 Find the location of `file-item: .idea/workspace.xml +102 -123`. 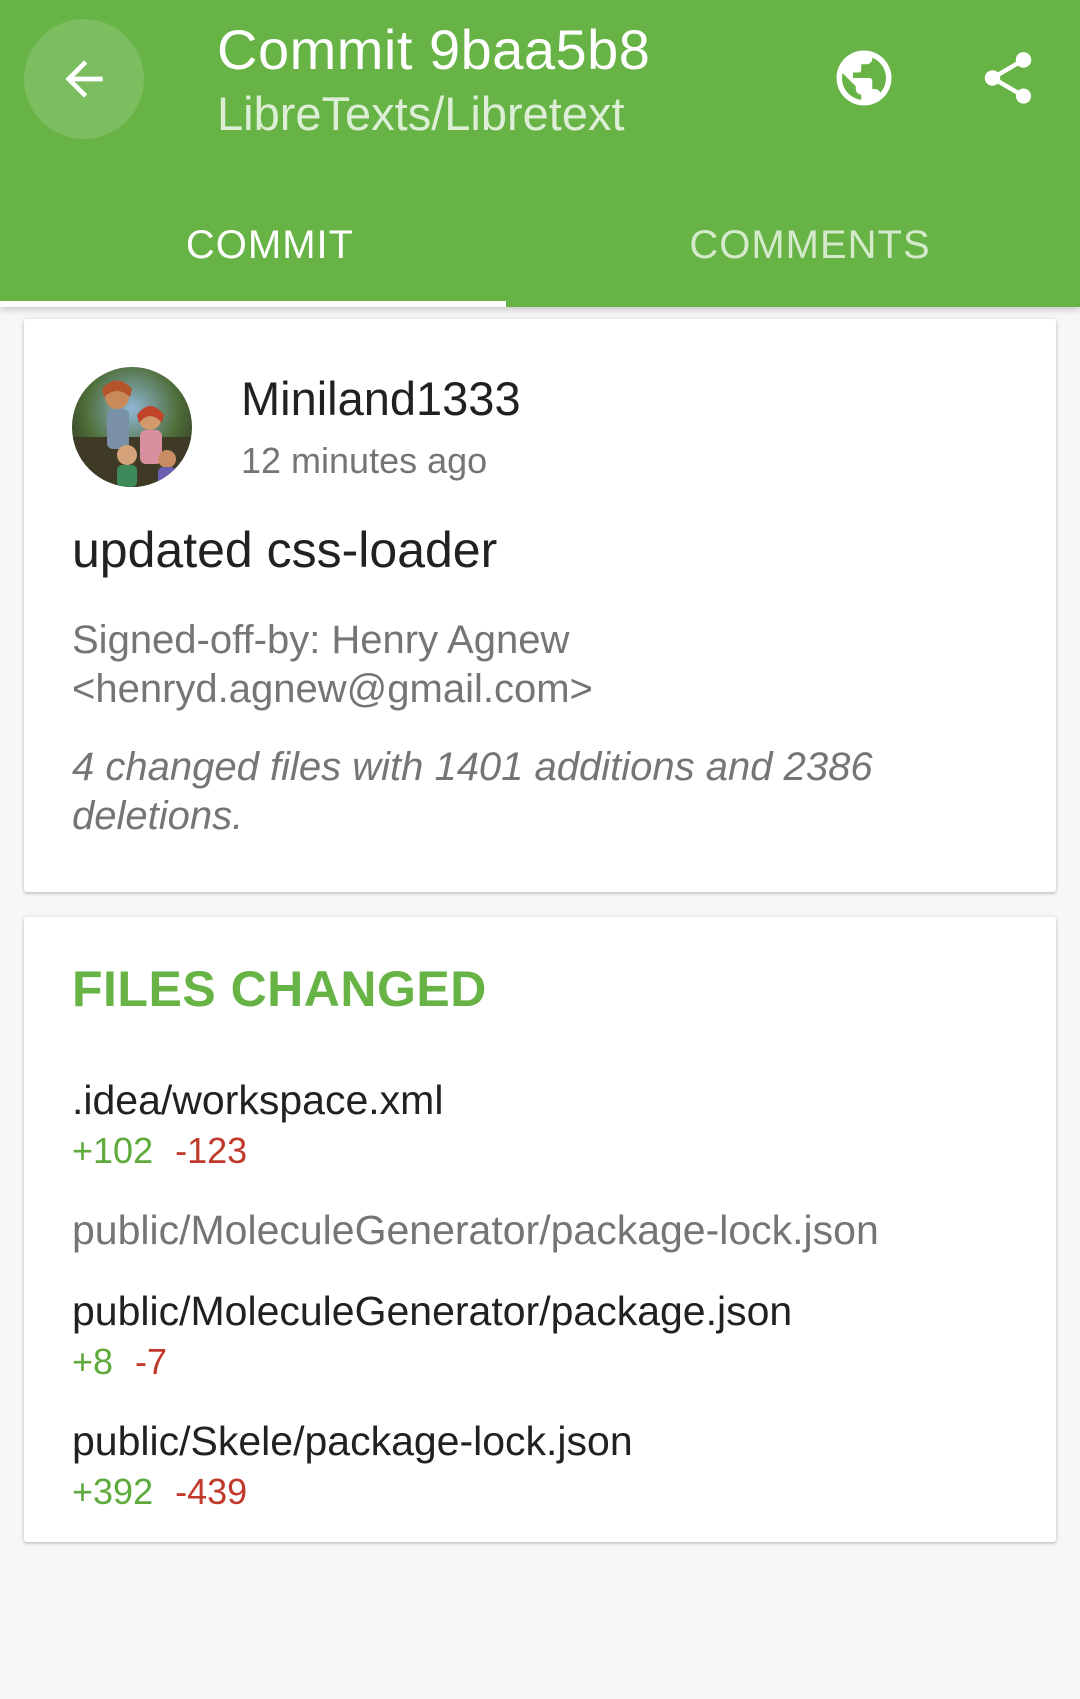

file-item: .idea/workspace.xml +102 -123 is located at coordinates (542, 1124).